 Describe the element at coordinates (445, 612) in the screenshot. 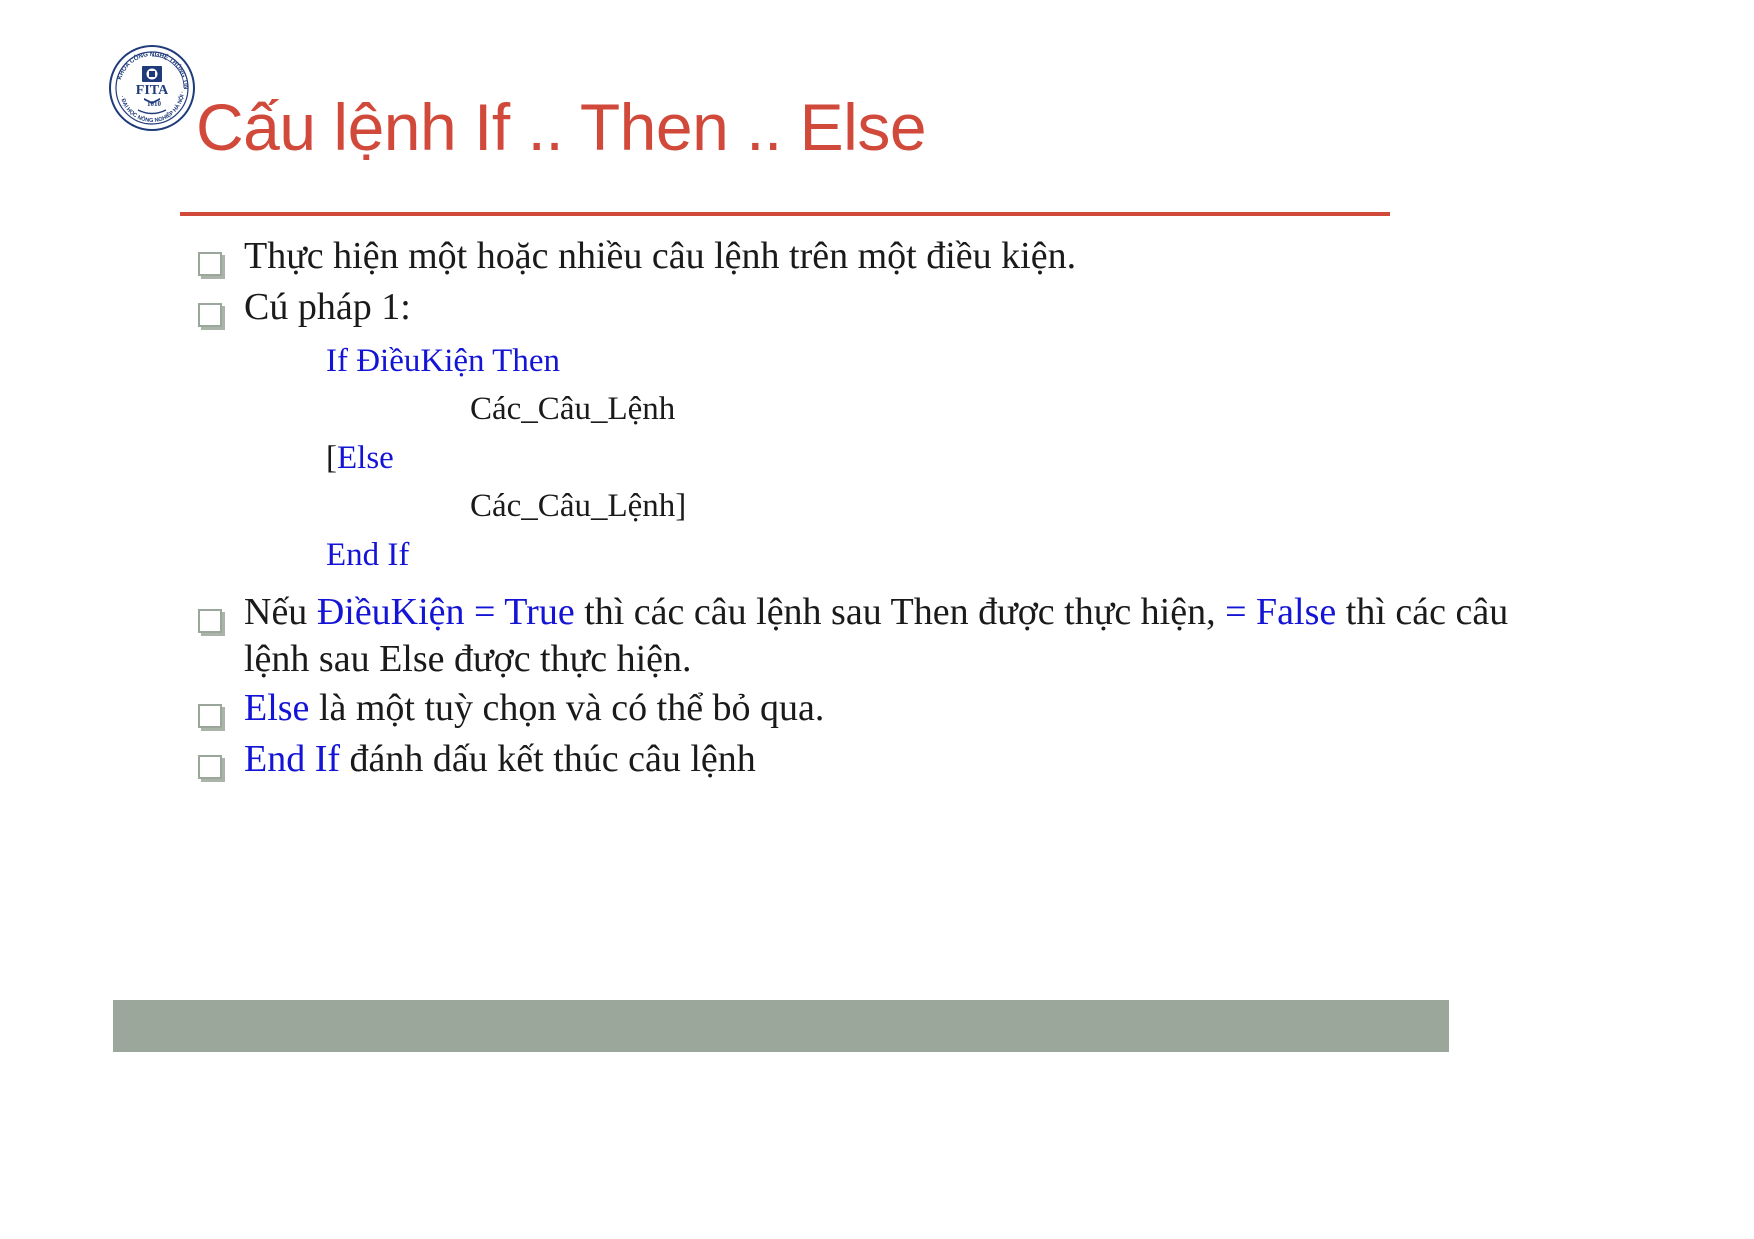

I see `note1-condition-true: ĐiềuKiện = True` at that location.